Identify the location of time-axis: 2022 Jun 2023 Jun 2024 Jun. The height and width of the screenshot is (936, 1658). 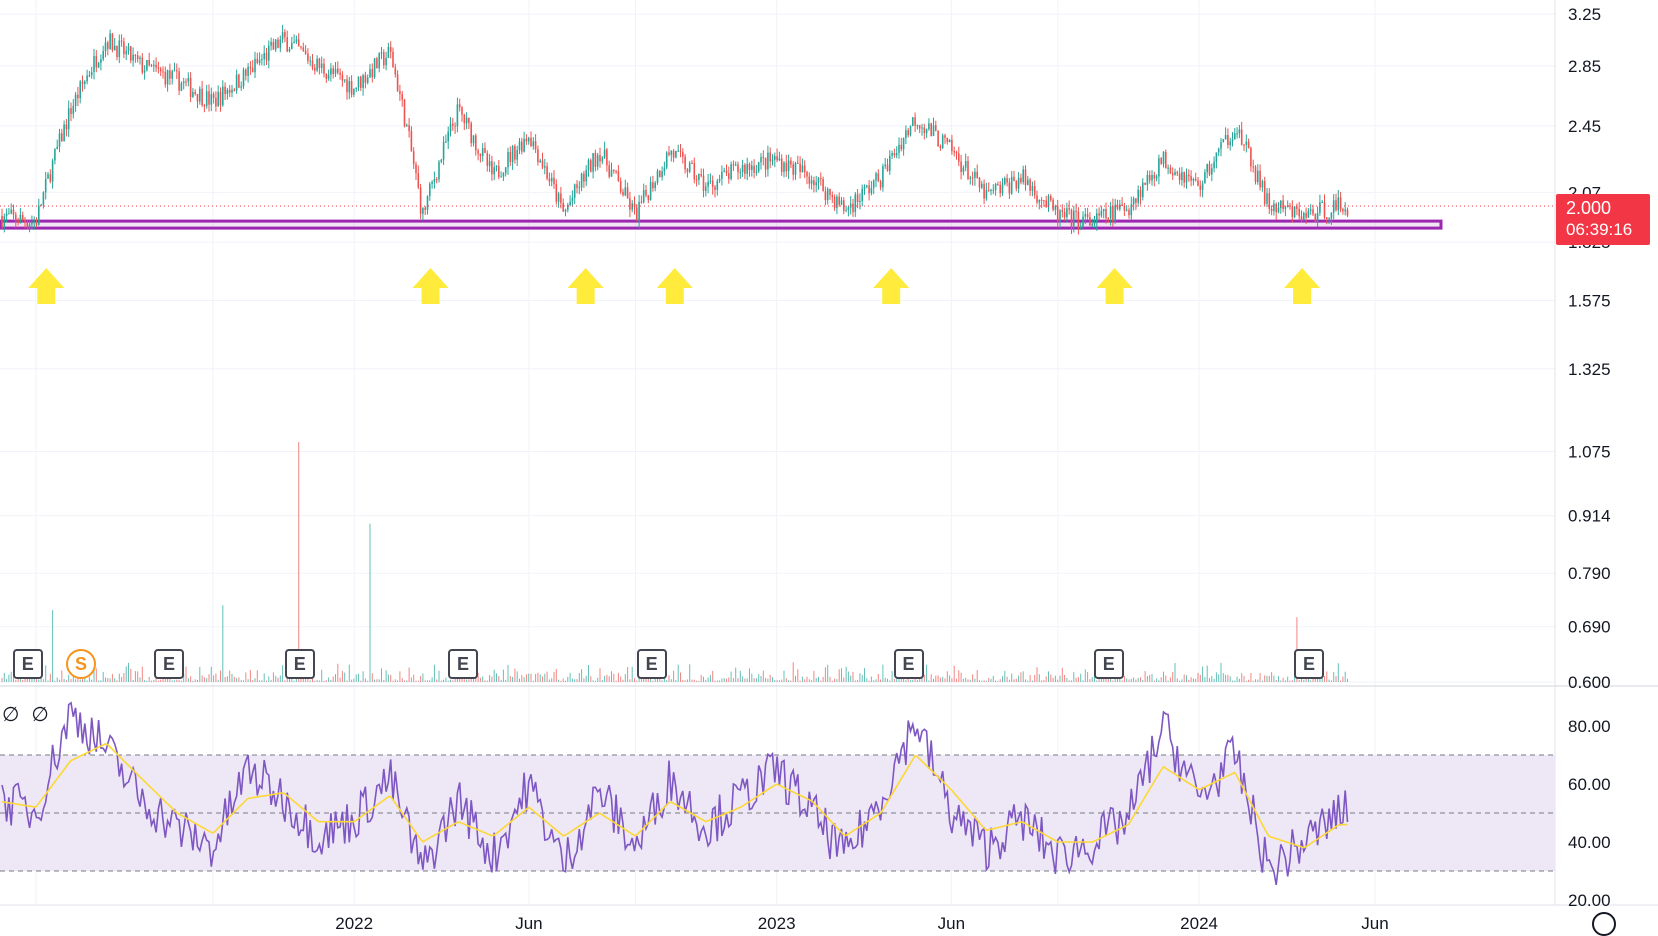
(861, 923).